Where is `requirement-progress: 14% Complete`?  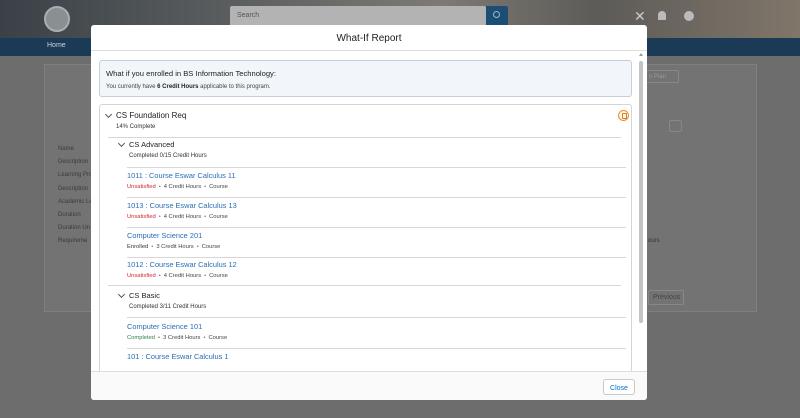
requirement-progress: 14% Complete is located at coordinates (136, 127).